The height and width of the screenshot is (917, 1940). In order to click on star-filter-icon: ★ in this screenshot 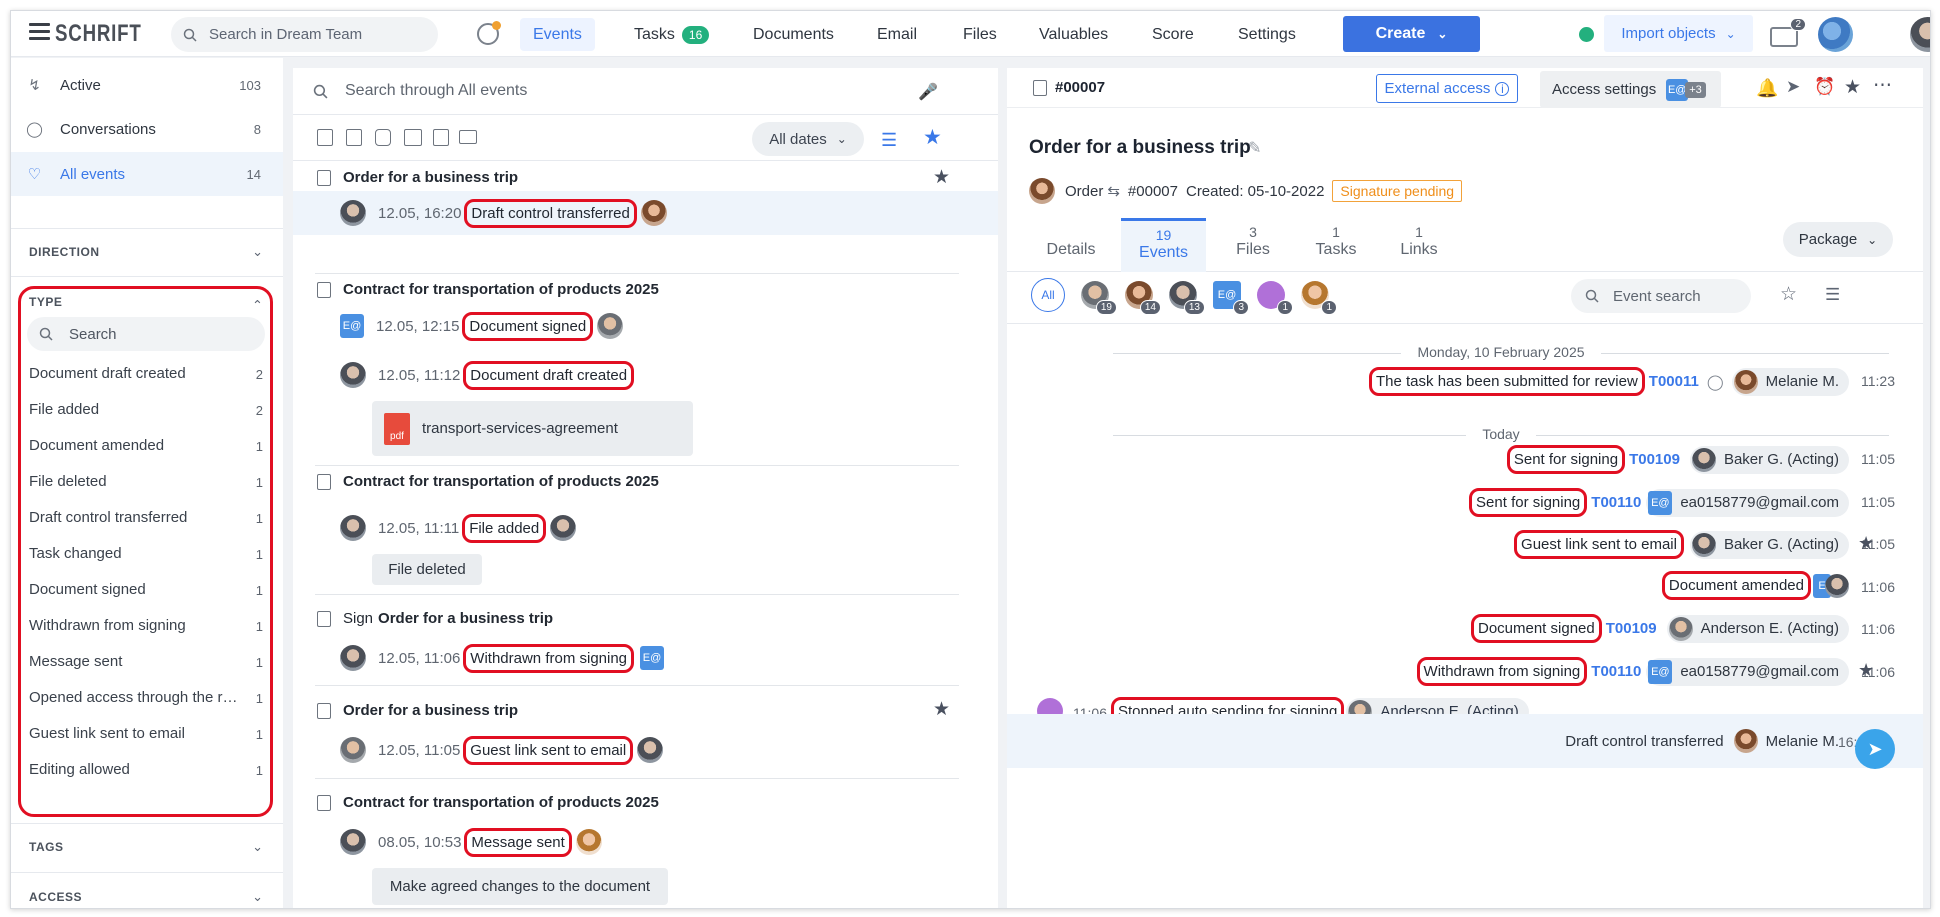, I will do `click(932, 137)`.